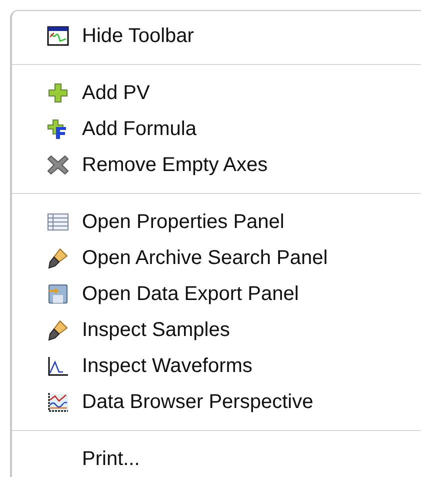  Describe the element at coordinates (216, 93) in the screenshot. I see `menu-item: Add PV` at that location.